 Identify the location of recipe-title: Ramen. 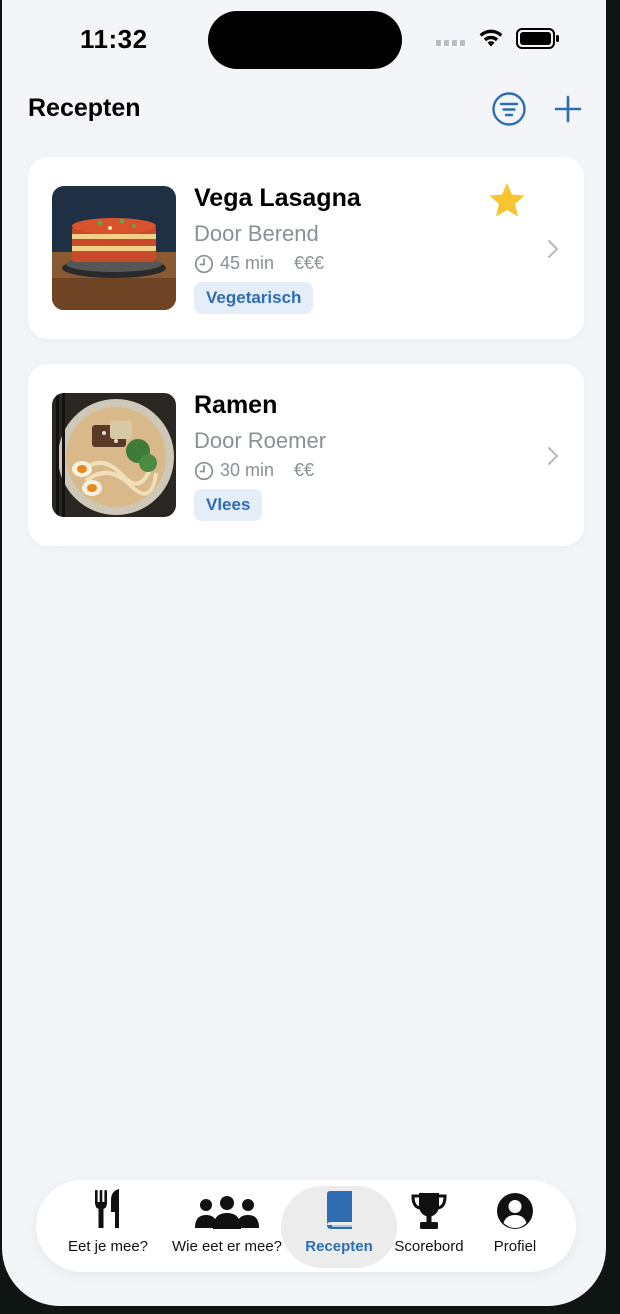
(236, 405).